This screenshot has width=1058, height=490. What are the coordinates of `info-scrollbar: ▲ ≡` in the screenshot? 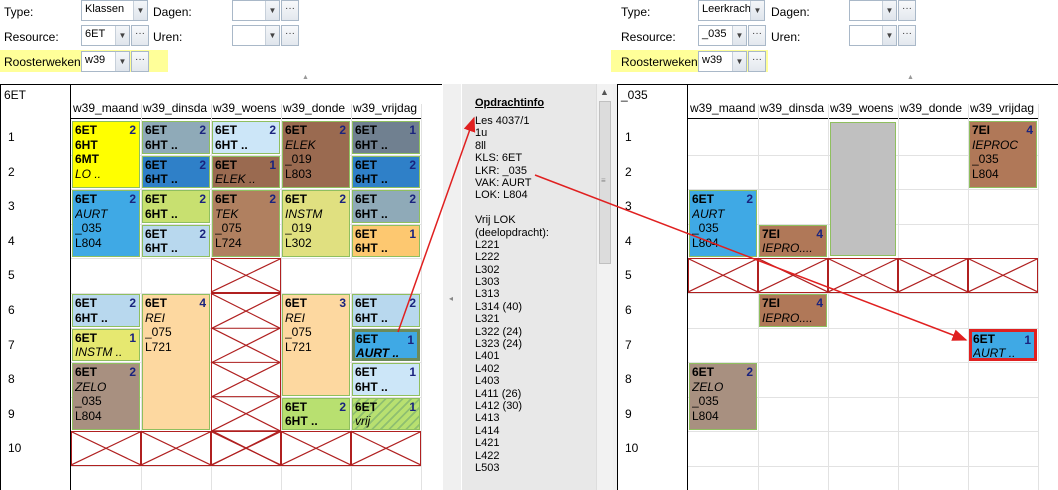 It's located at (604, 287).